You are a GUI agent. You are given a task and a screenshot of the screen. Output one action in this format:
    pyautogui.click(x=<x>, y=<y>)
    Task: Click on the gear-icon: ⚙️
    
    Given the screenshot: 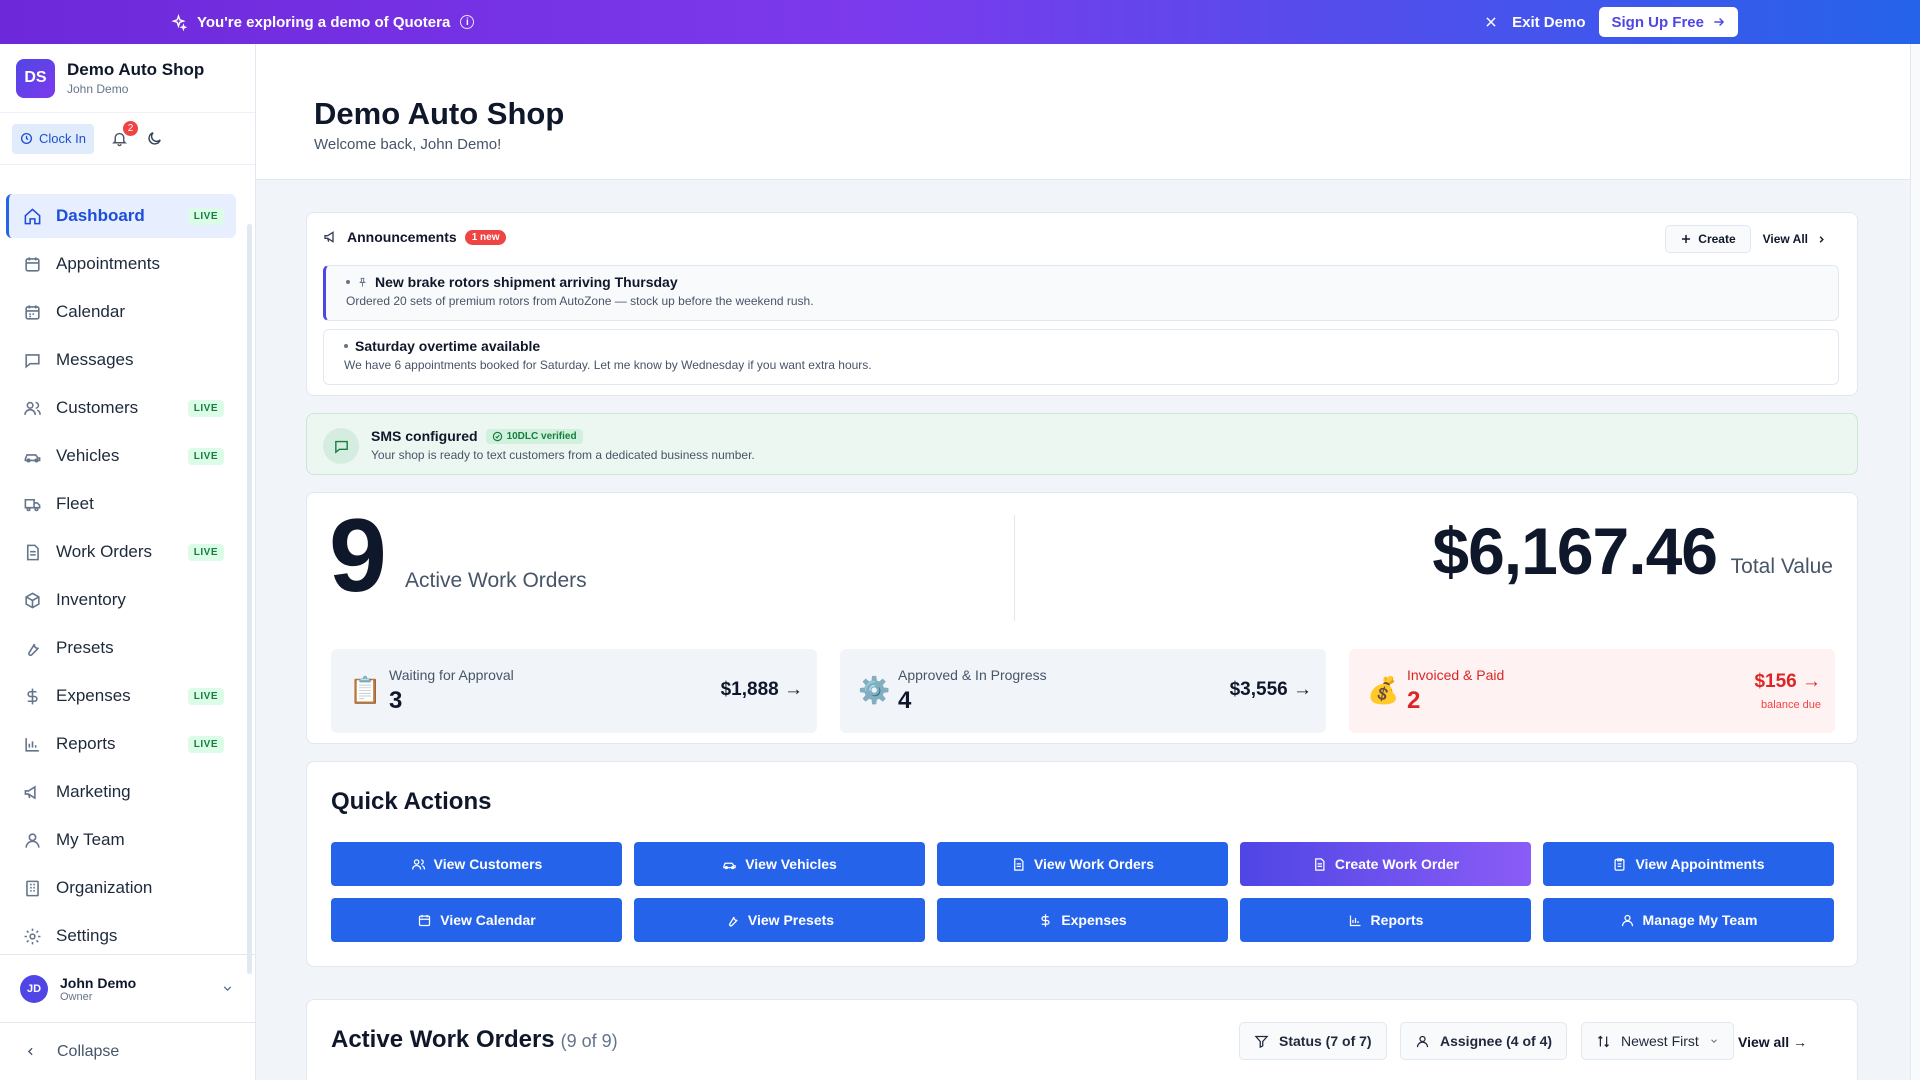 What is the action you would take?
    pyautogui.click(x=874, y=690)
    